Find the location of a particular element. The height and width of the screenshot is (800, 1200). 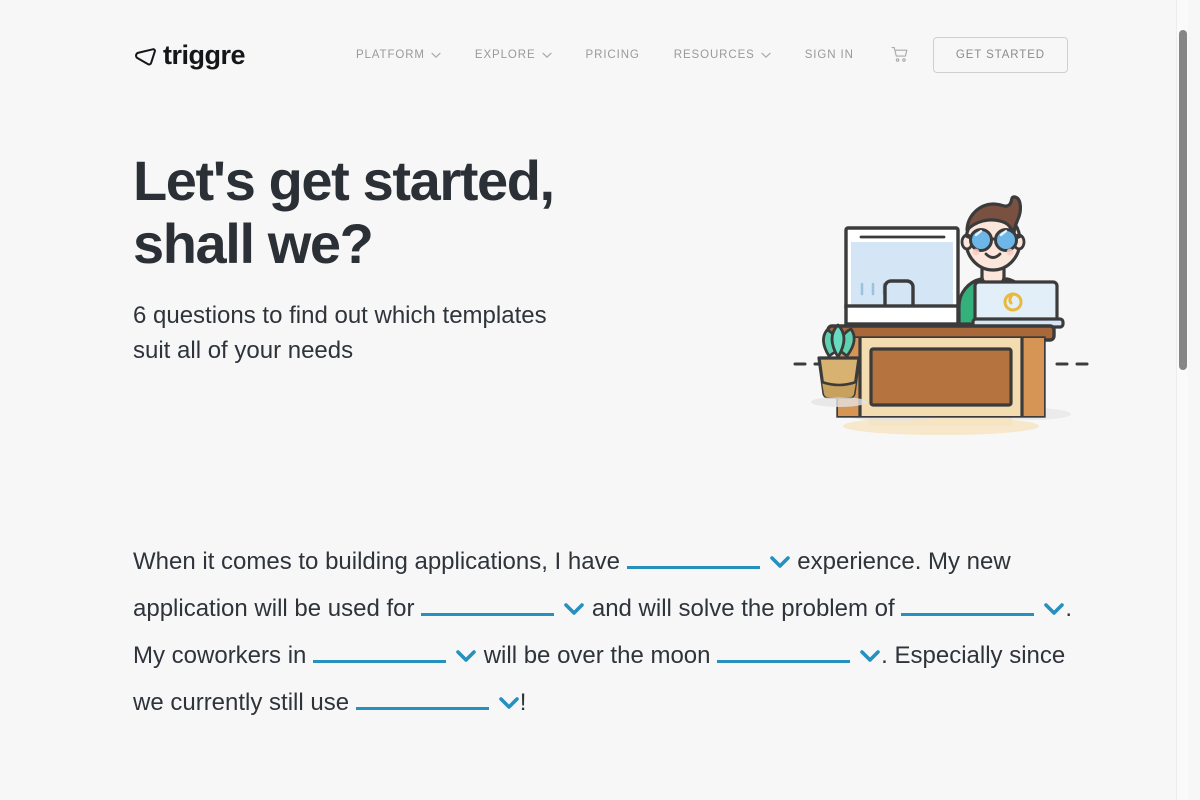

get-started-button: GET STARTED is located at coordinates (1000, 55).